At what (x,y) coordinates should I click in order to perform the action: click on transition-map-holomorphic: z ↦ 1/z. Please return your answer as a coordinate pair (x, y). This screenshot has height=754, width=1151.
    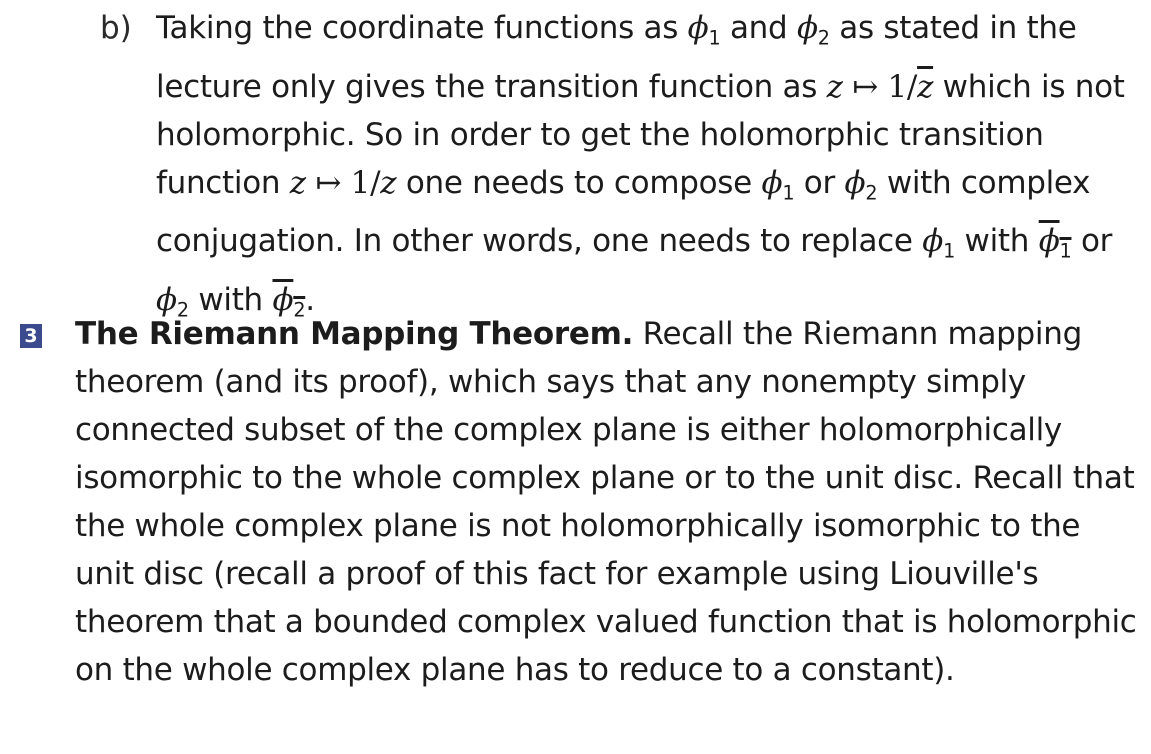
    Looking at the image, I should click on (343, 182).